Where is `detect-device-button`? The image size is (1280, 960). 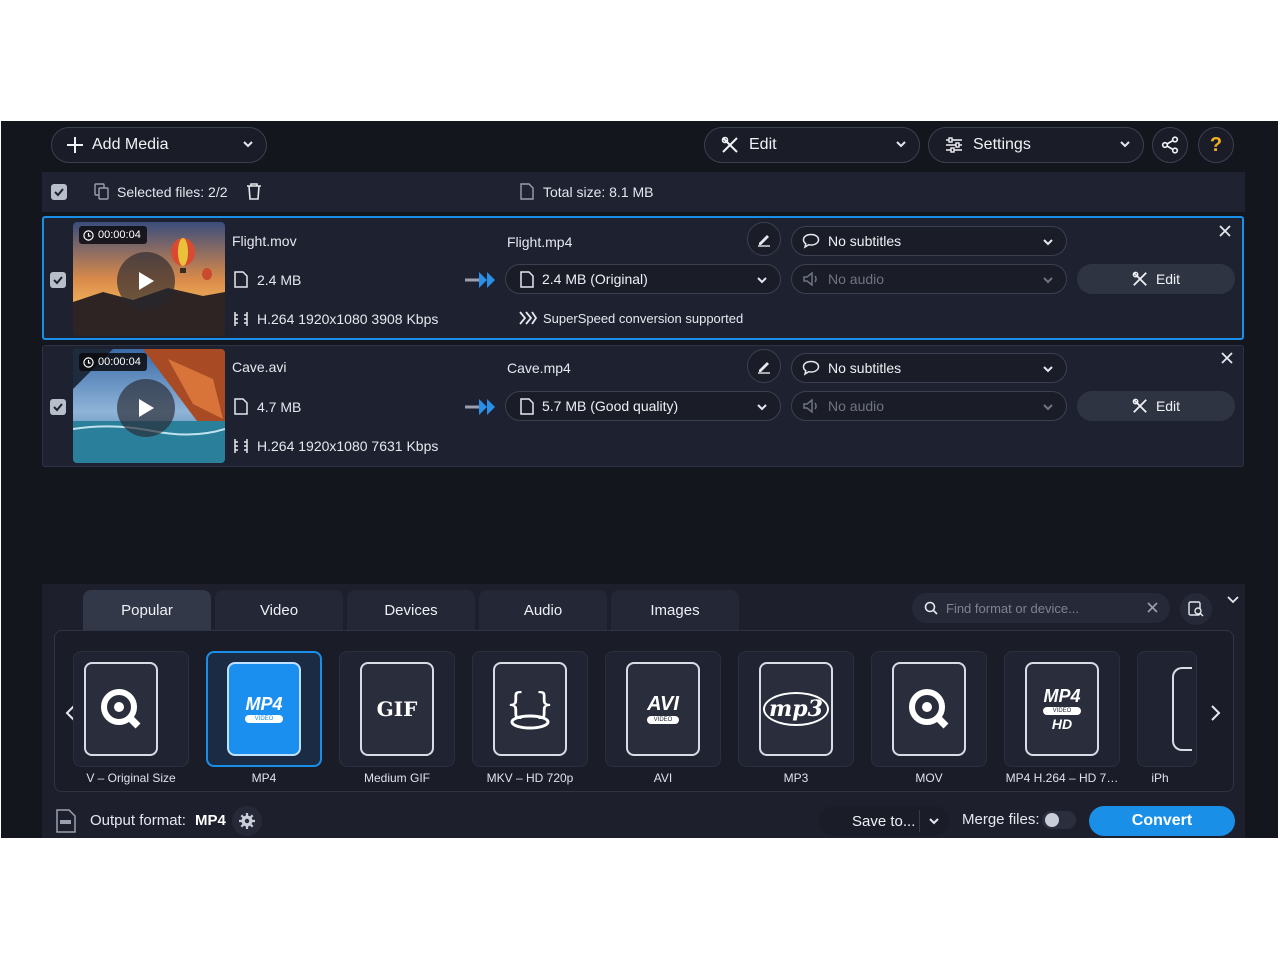
detect-device-button is located at coordinates (1196, 609).